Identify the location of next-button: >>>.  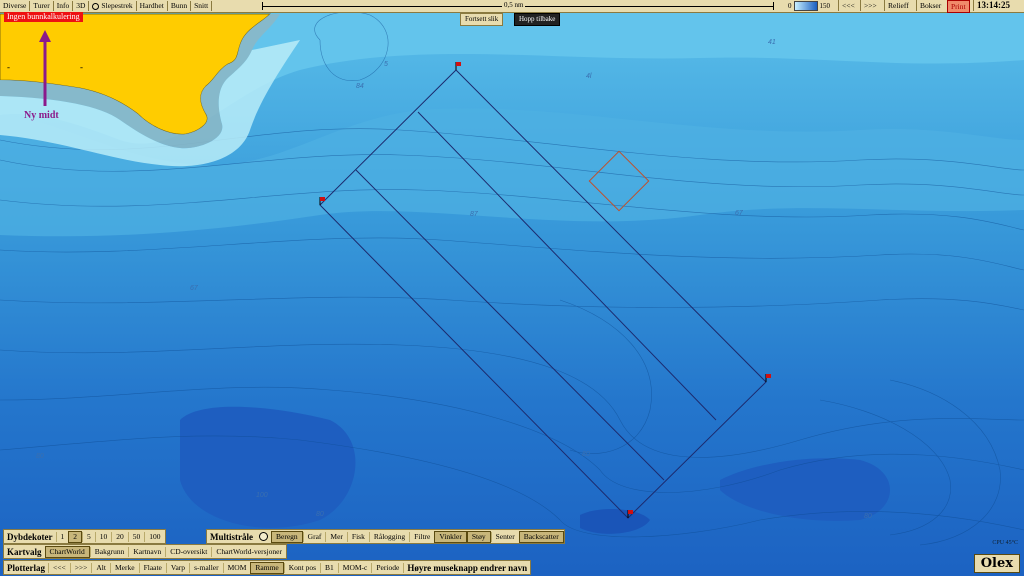
(870, 5).